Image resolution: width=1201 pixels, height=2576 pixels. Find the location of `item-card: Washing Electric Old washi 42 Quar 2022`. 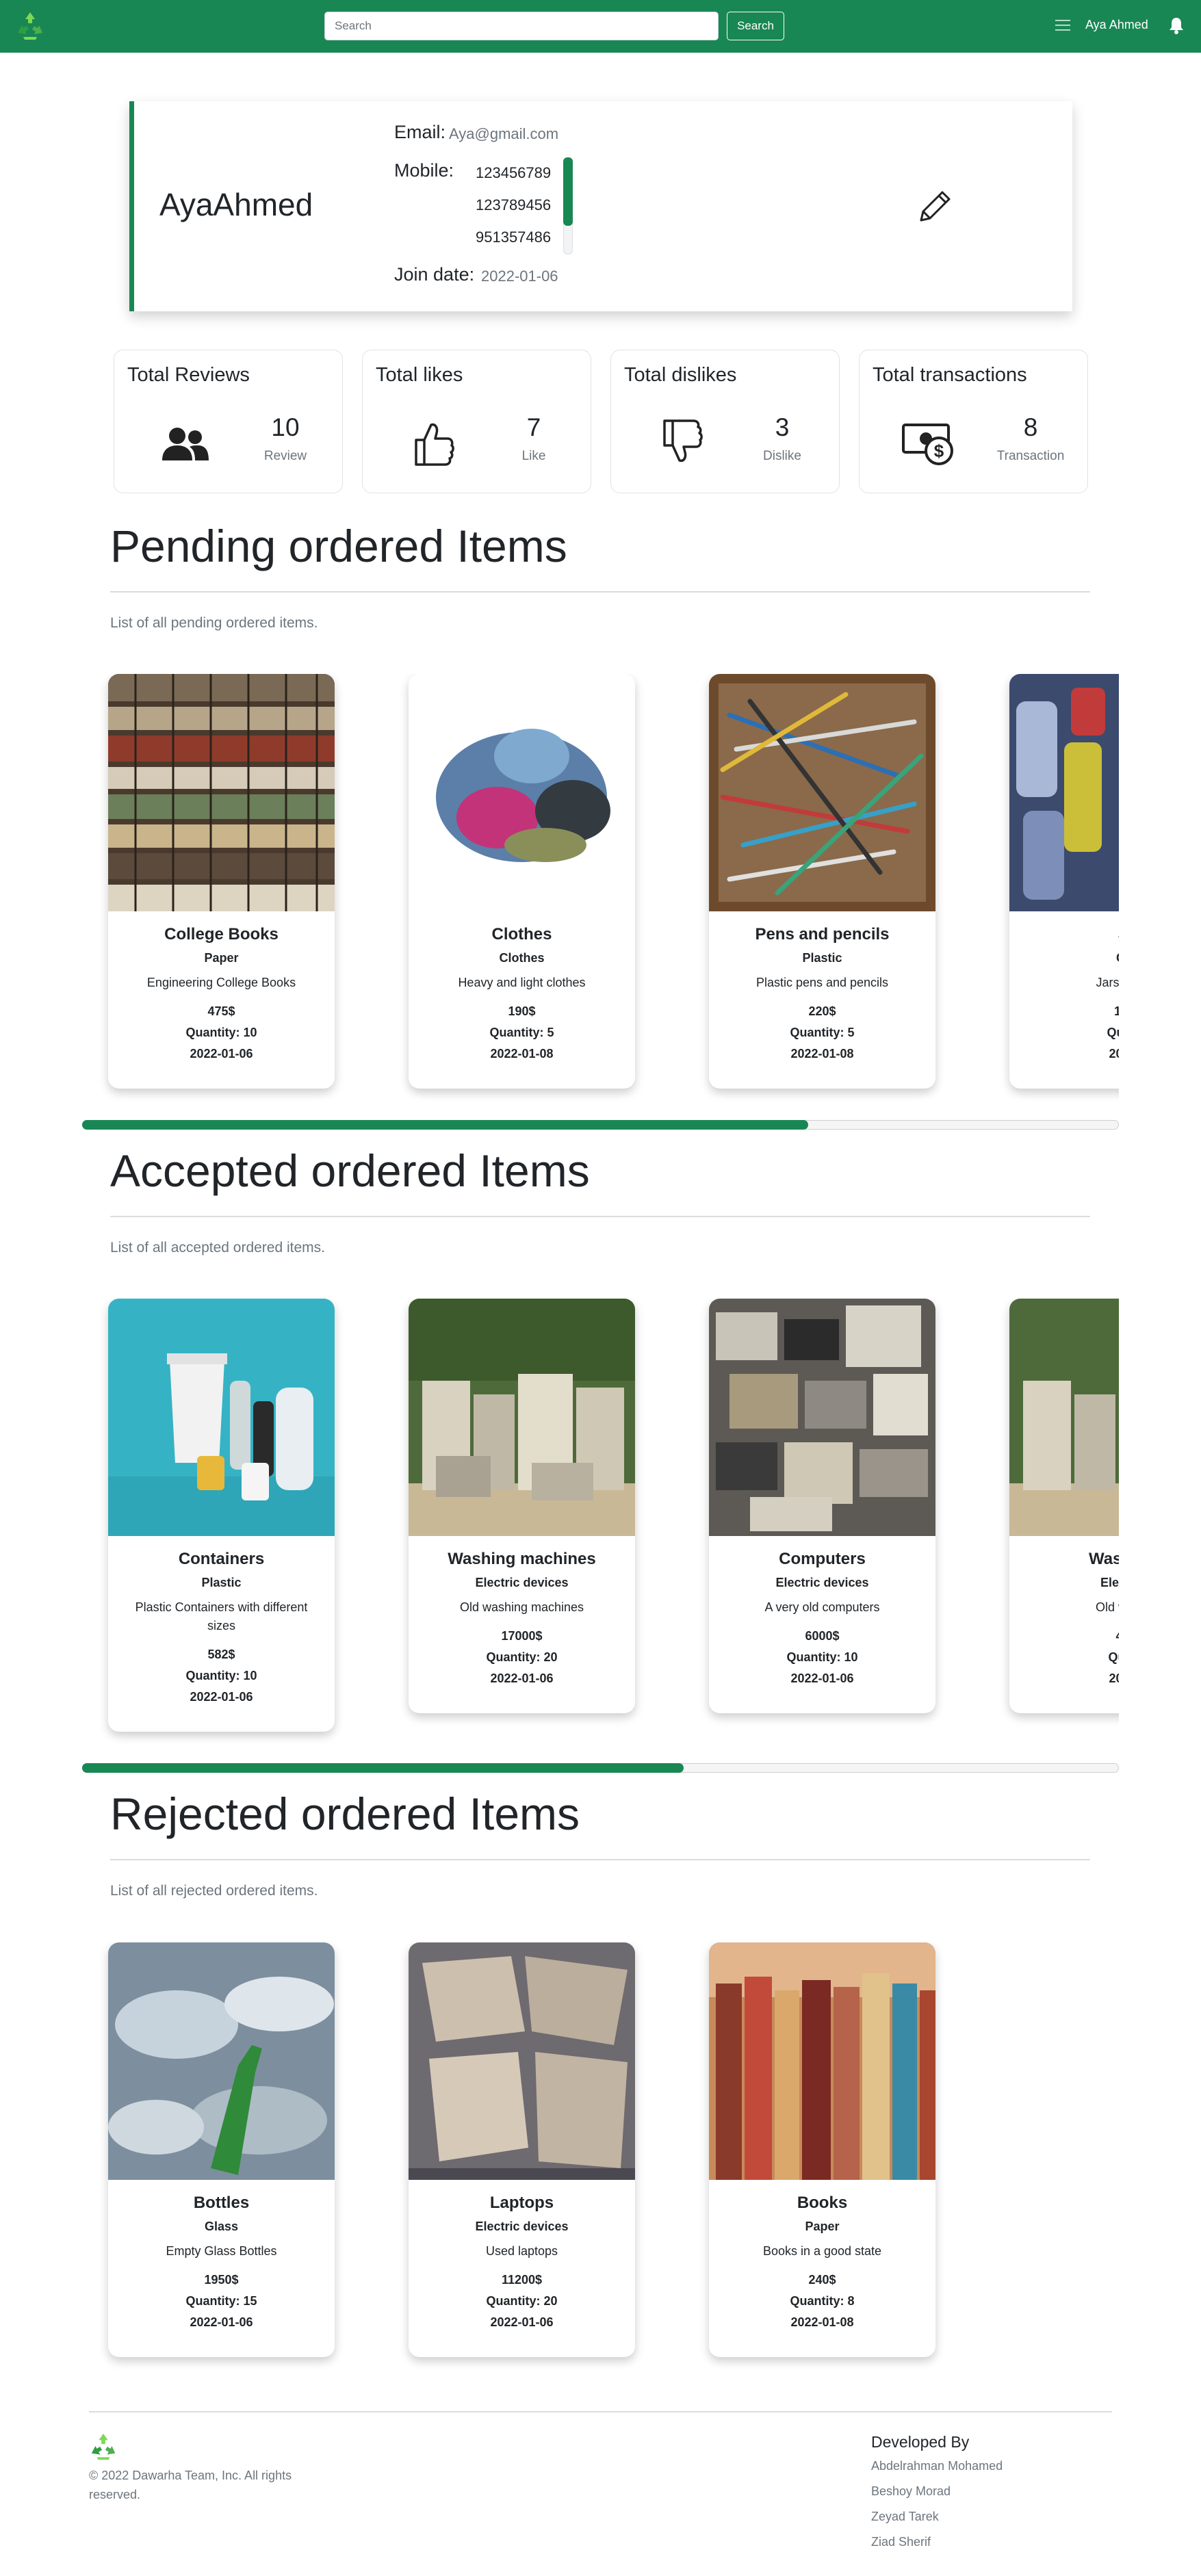

item-card: Washing Electric Old washi 42 Quar 2022 is located at coordinates (1064, 1506).